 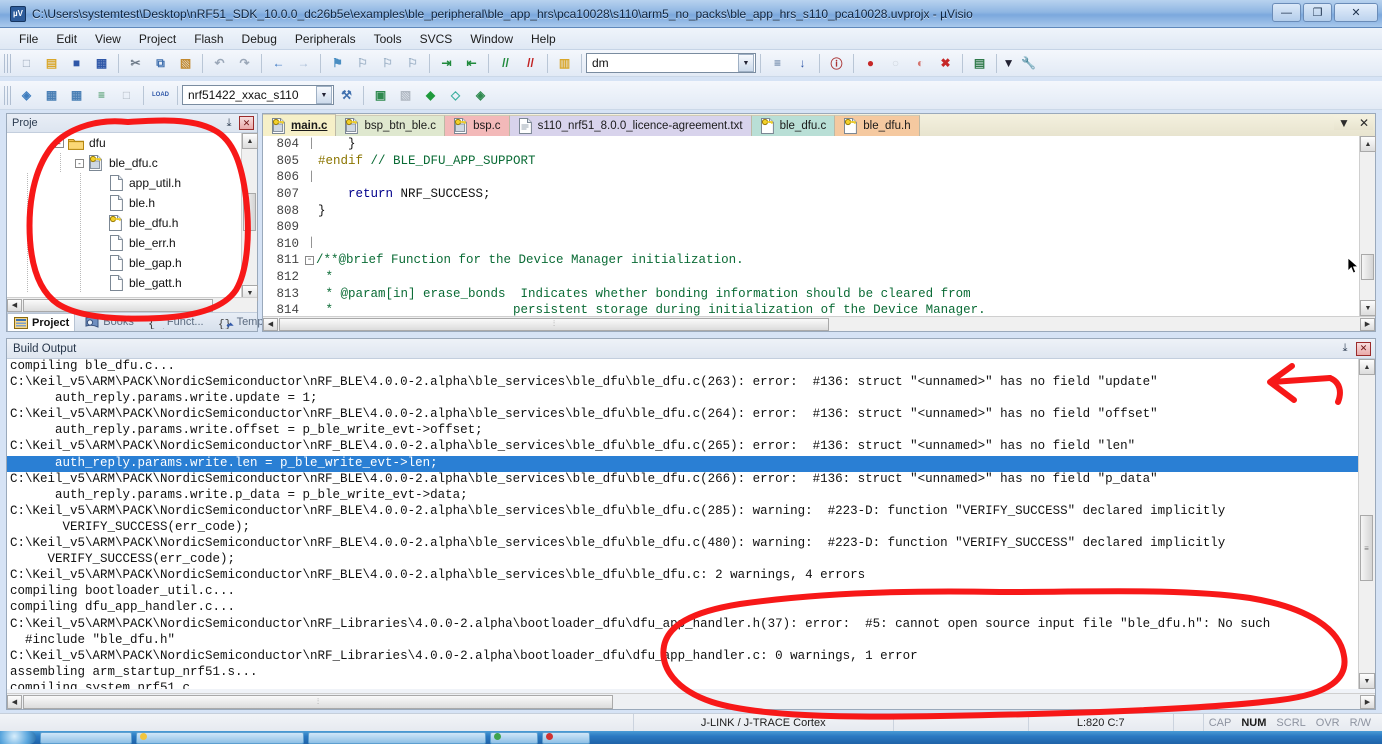 I want to click on uncomment-button: //, so click(x=530, y=63).